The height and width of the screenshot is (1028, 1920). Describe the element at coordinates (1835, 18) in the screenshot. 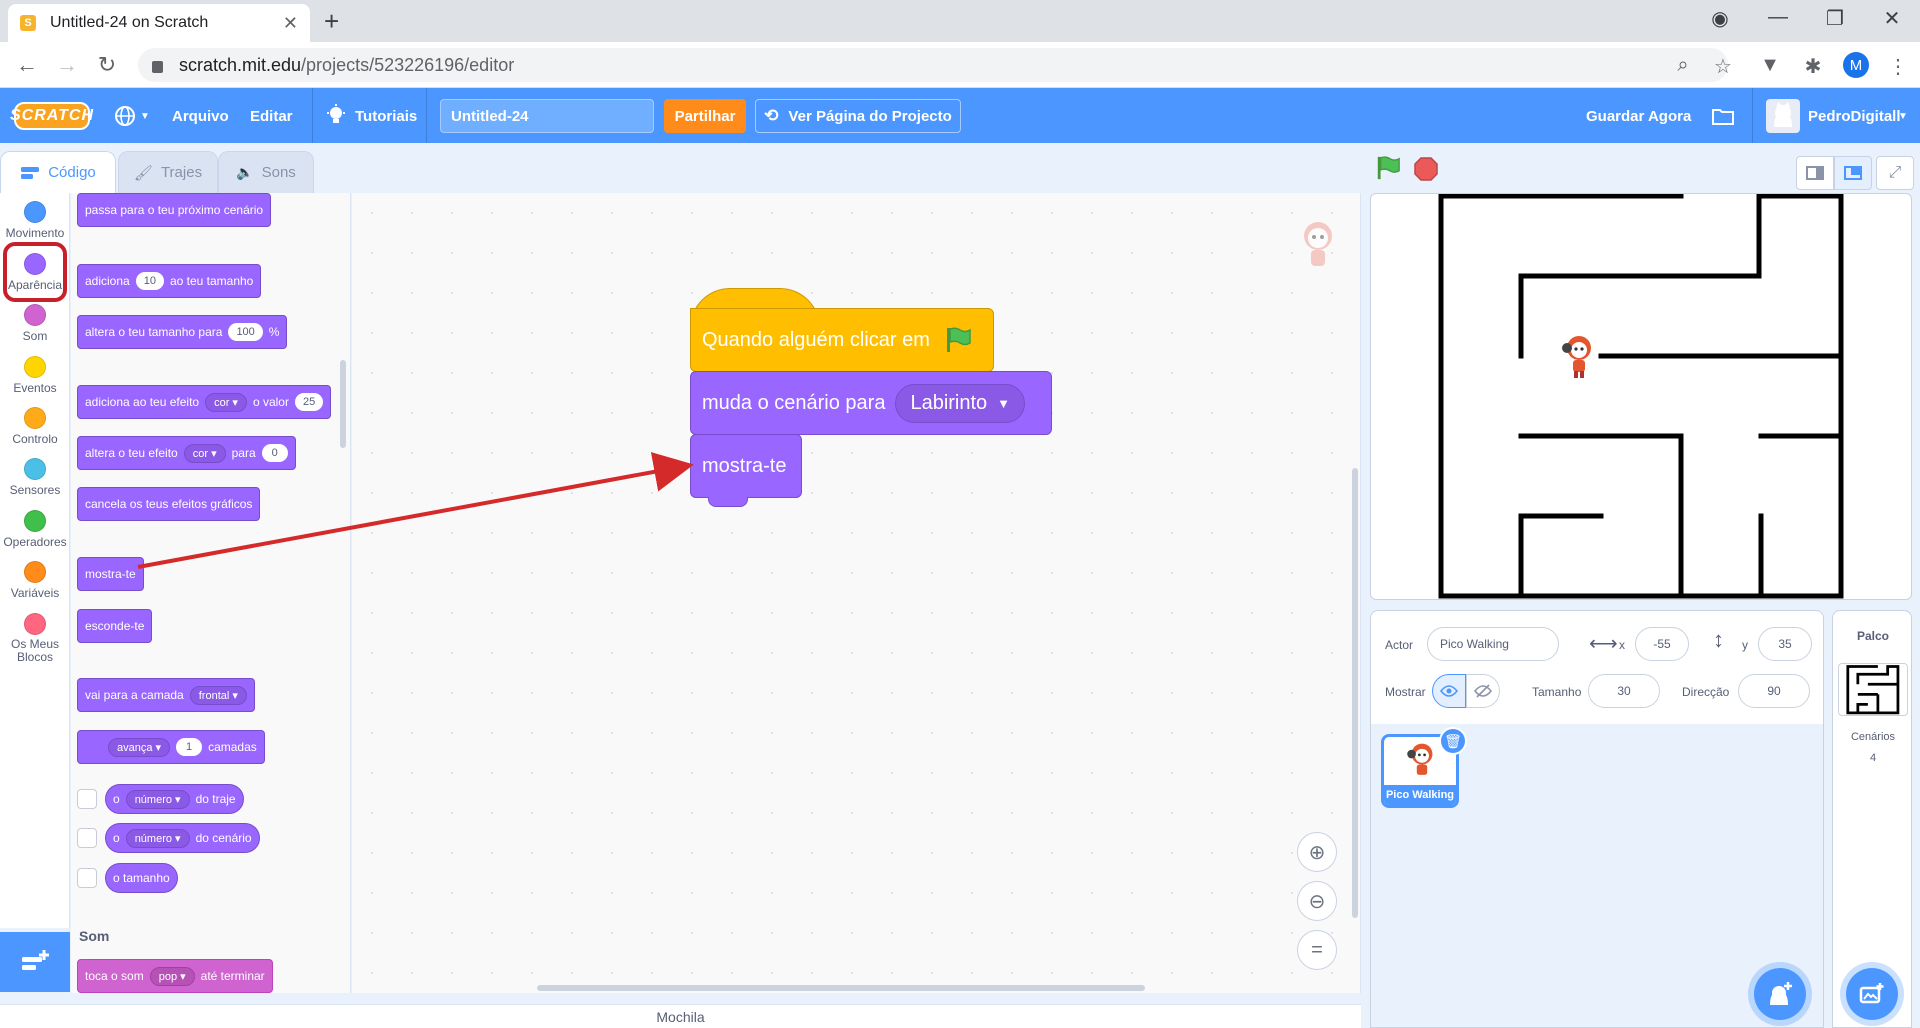

I see `restore-icon: ❐` at that location.